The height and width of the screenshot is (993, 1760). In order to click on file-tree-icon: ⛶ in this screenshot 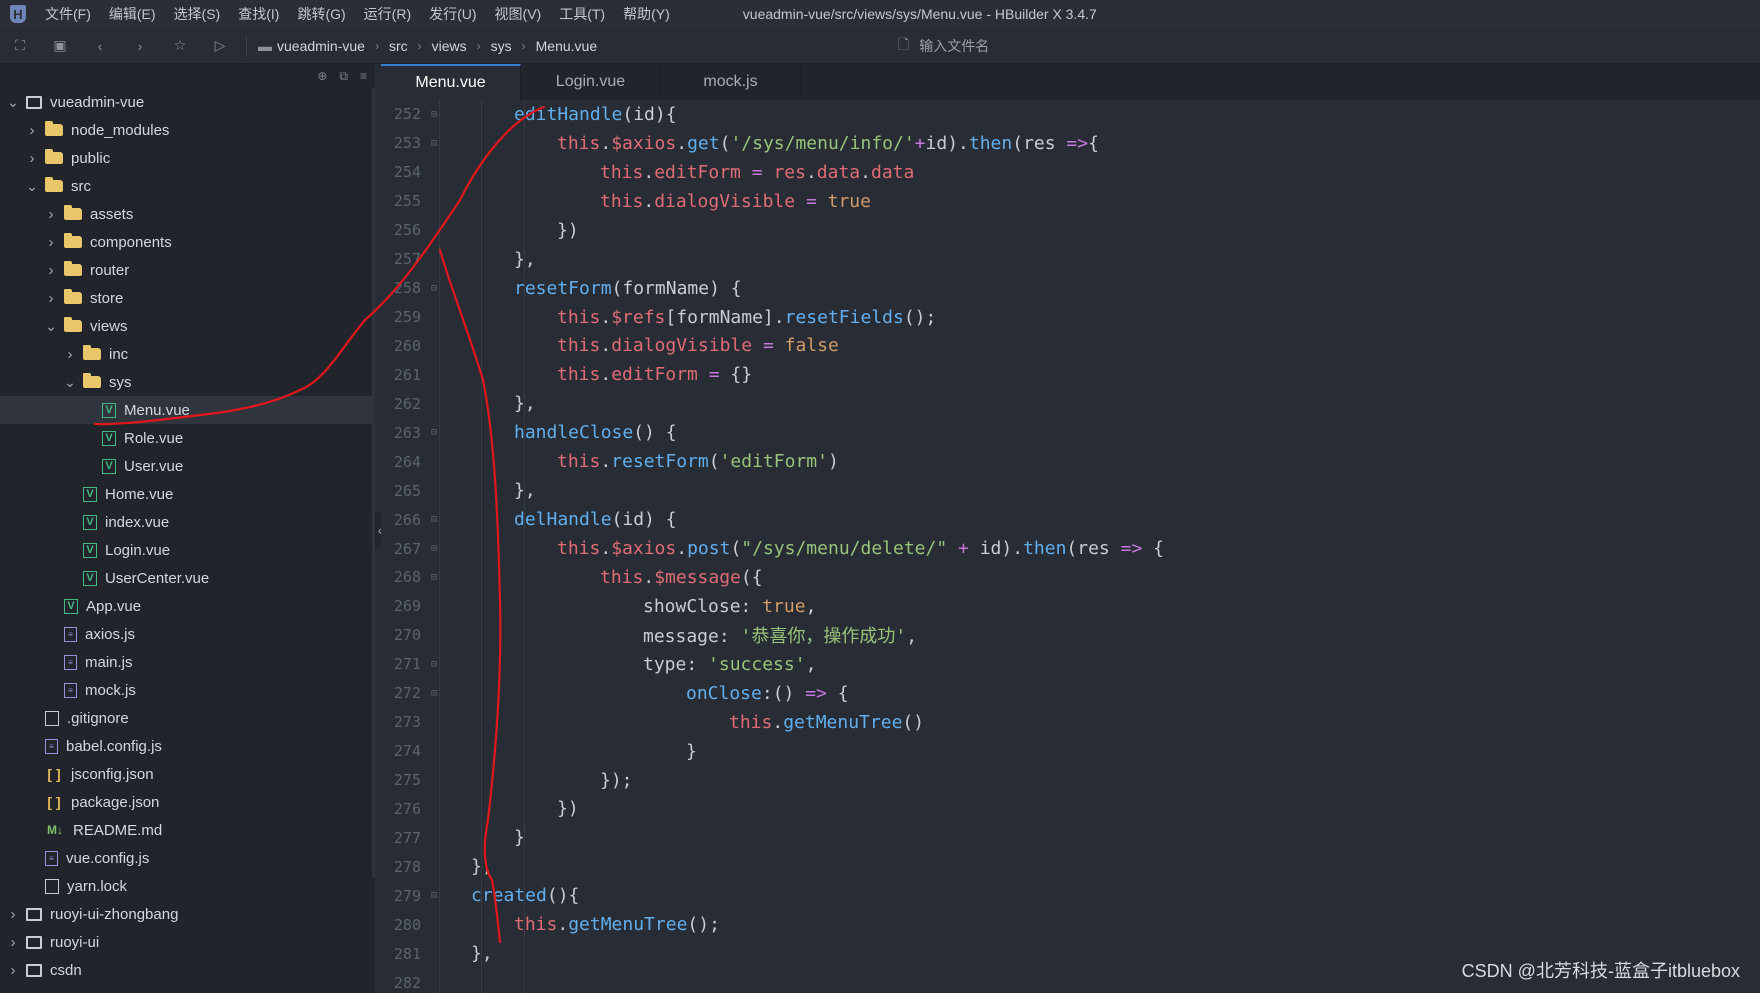, I will do `click(20, 46)`.